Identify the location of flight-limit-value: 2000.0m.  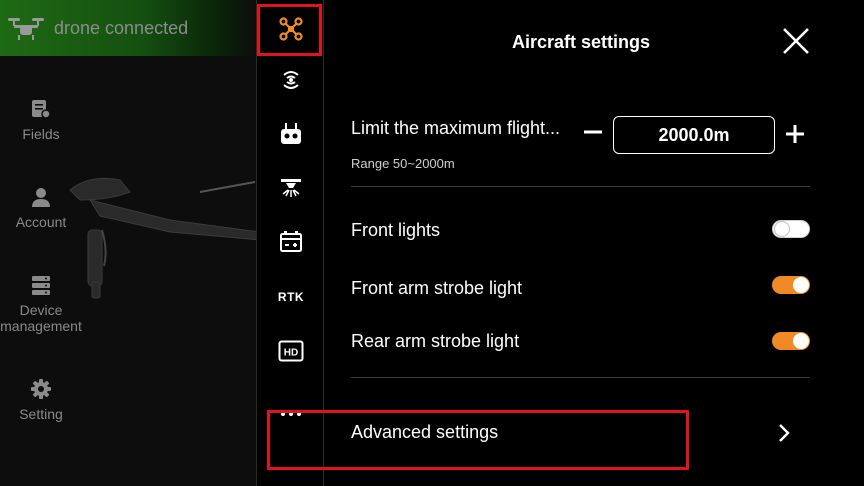
(694, 134).